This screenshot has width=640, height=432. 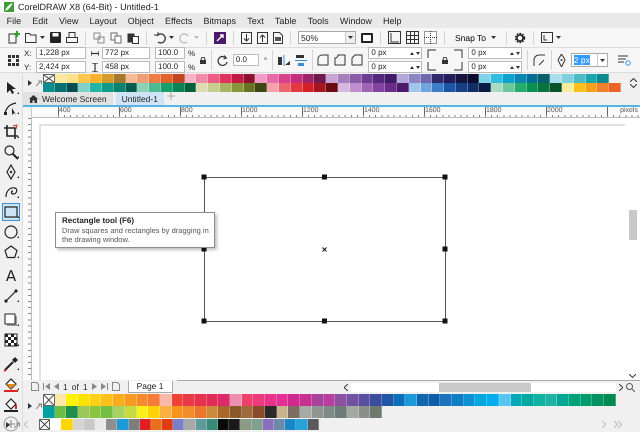 What do you see at coordinates (68, 20) in the screenshot?
I see `menu-item: View` at bounding box center [68, 20].